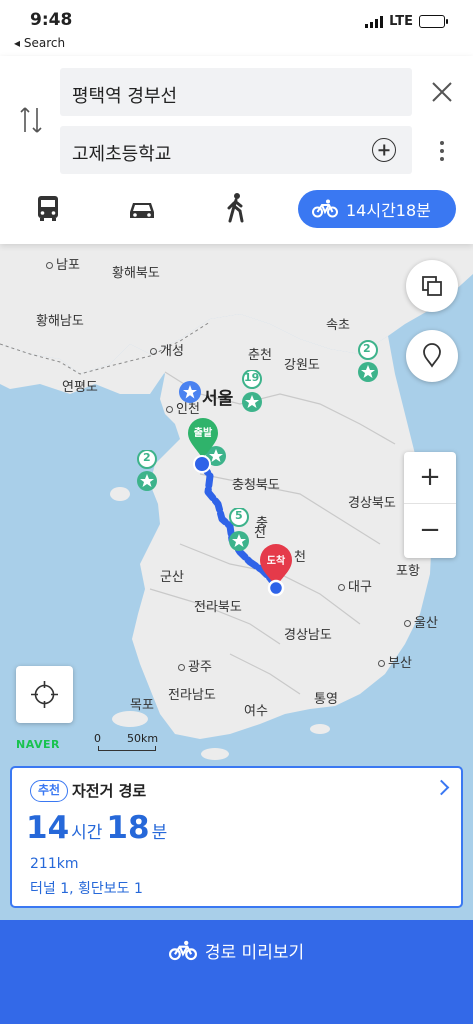  What do you see at coordinates (51, 20) in the screenshot?
I see `status-time: 9:48` at bounding box center [51, 20].